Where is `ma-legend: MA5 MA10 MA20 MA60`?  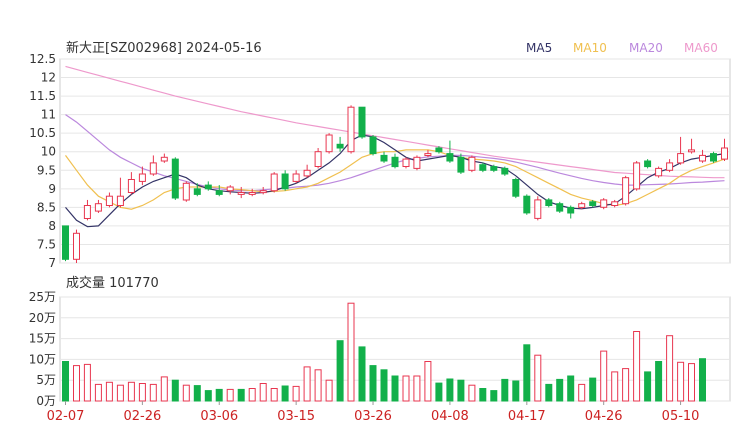
ma-legend: MA5 MA10 MA20 MA60 is located at coordinates (622, 48).